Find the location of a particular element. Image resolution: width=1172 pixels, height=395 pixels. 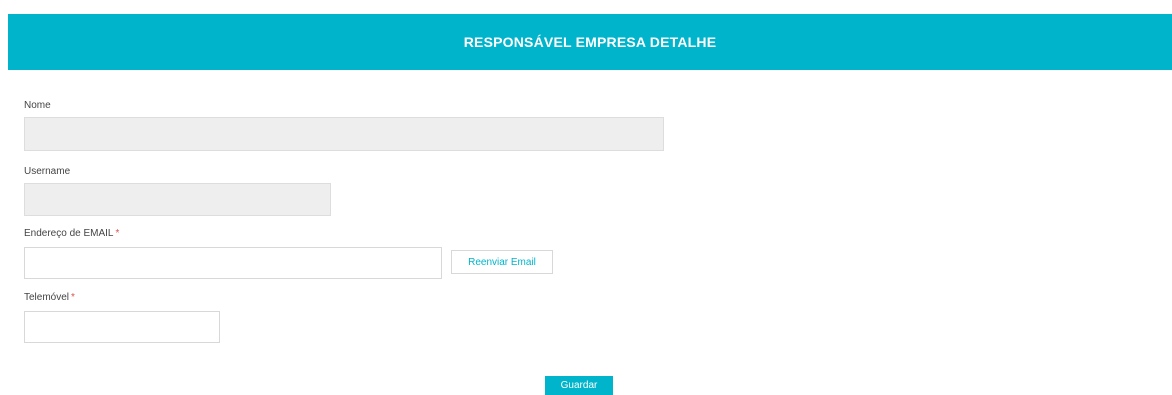

telemovel-label: Telemóvel * is located at coordinates (49, 297).